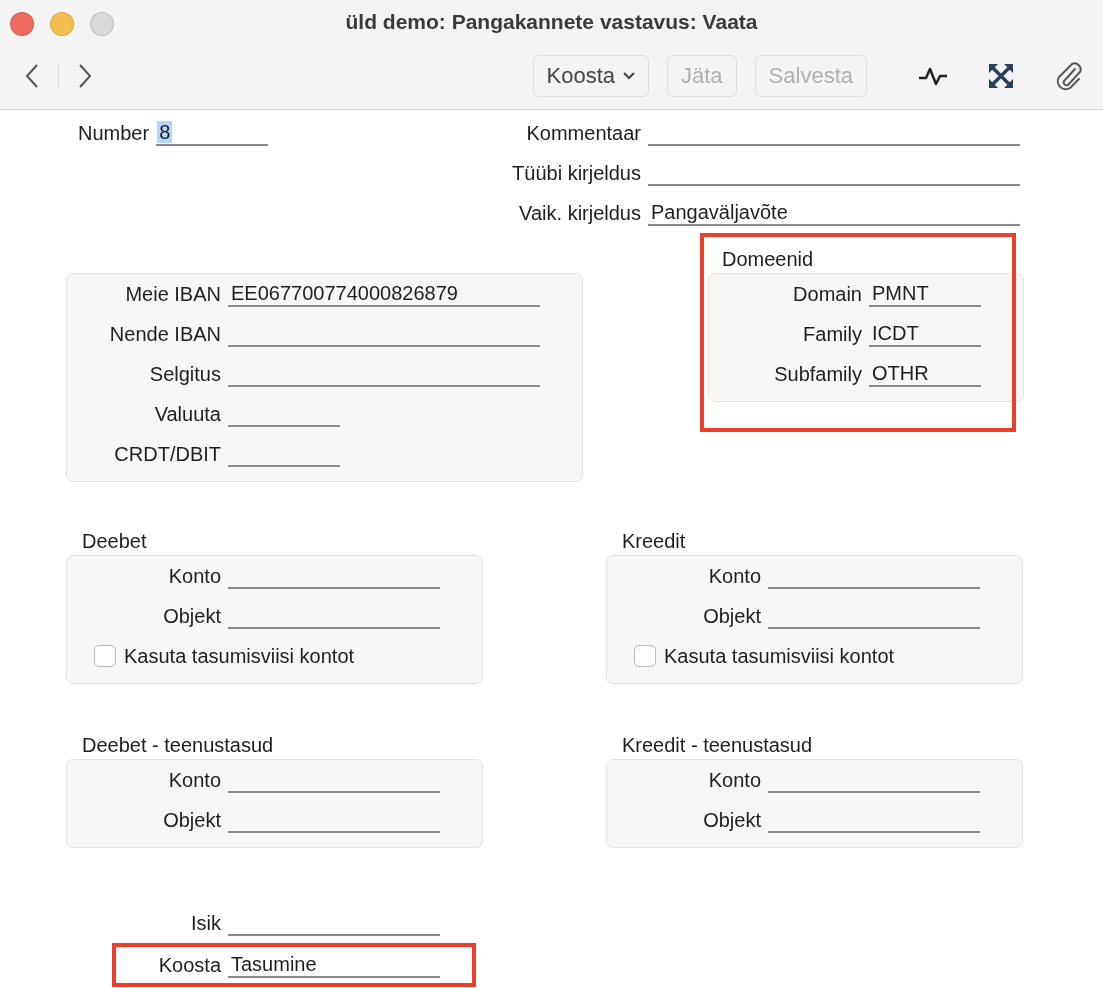 This screenshot has width=1103, height=988. I want to click on input-field: EE067700774000826879, so click(384, 294).